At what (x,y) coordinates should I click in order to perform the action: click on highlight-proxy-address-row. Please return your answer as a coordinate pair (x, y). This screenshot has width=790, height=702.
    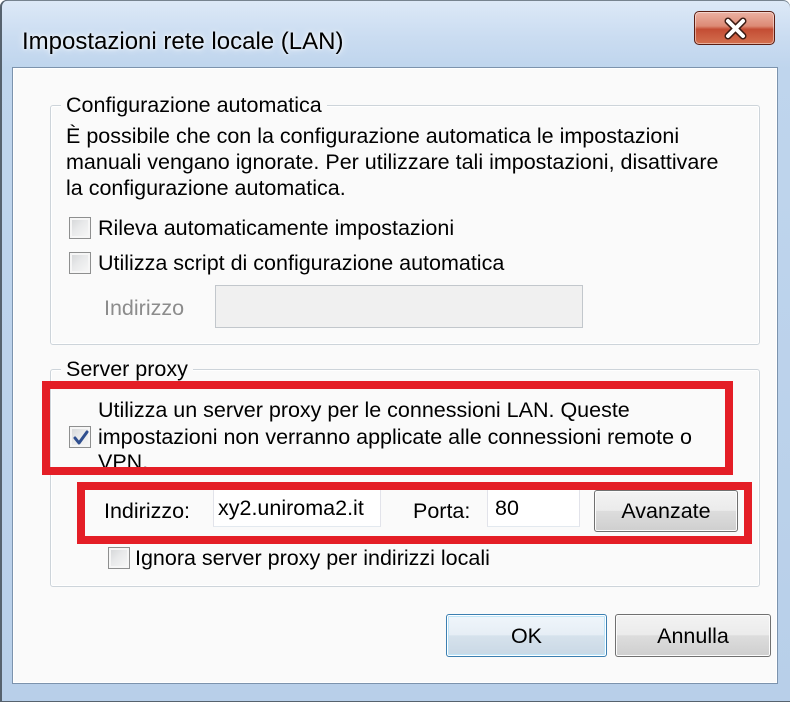
    Looking at the image, I should click on (414, 513).